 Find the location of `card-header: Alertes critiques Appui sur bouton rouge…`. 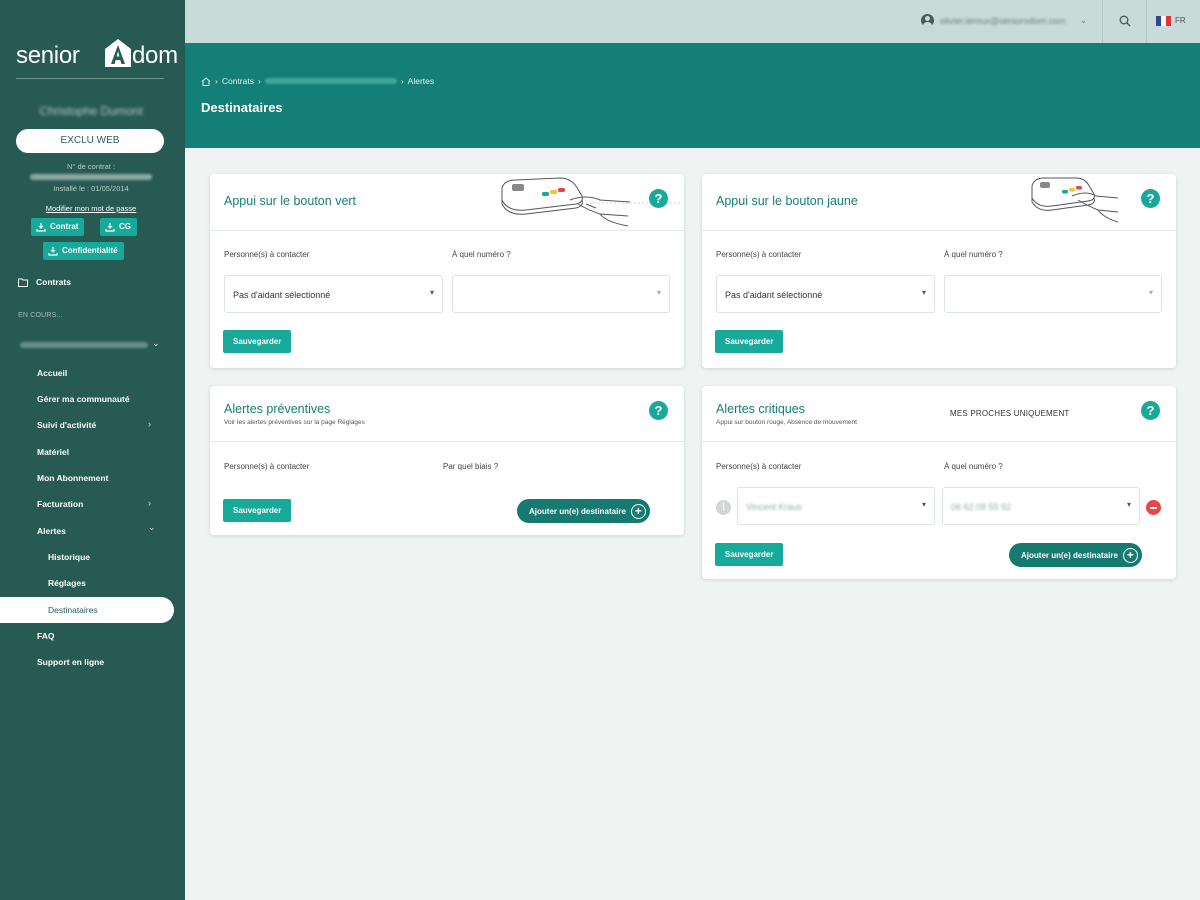

card-header: Alertes critiques Appui sur bouton rouge… is located at coordinates (939, 414).